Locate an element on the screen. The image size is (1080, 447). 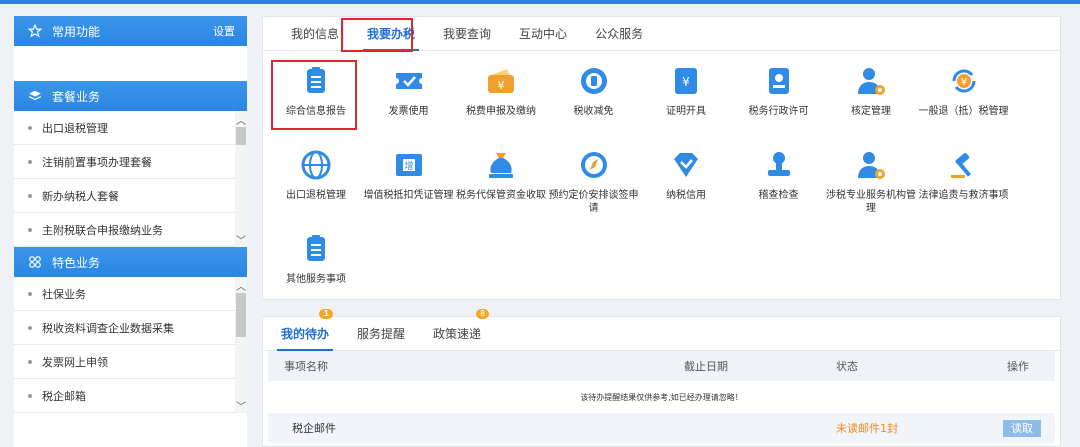
service-item: 涉税专业服务机构管理 is located at coordinates (871, 181).